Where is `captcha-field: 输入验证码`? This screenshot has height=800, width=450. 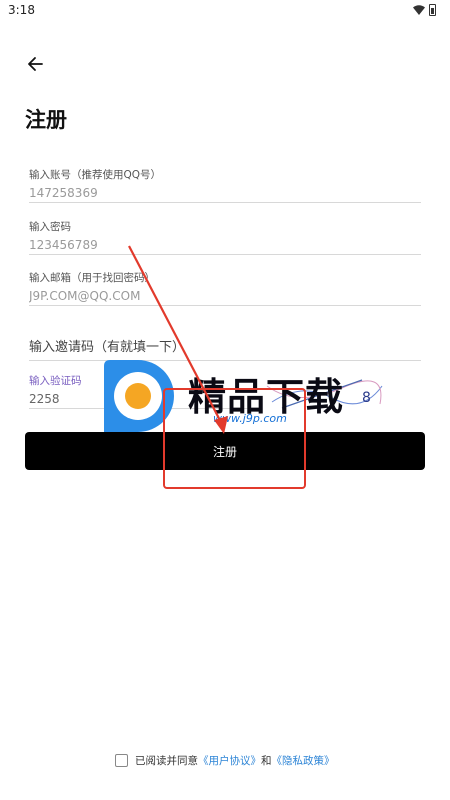
captcha-field: 输入验证码 is located at coordinates (144, 391).